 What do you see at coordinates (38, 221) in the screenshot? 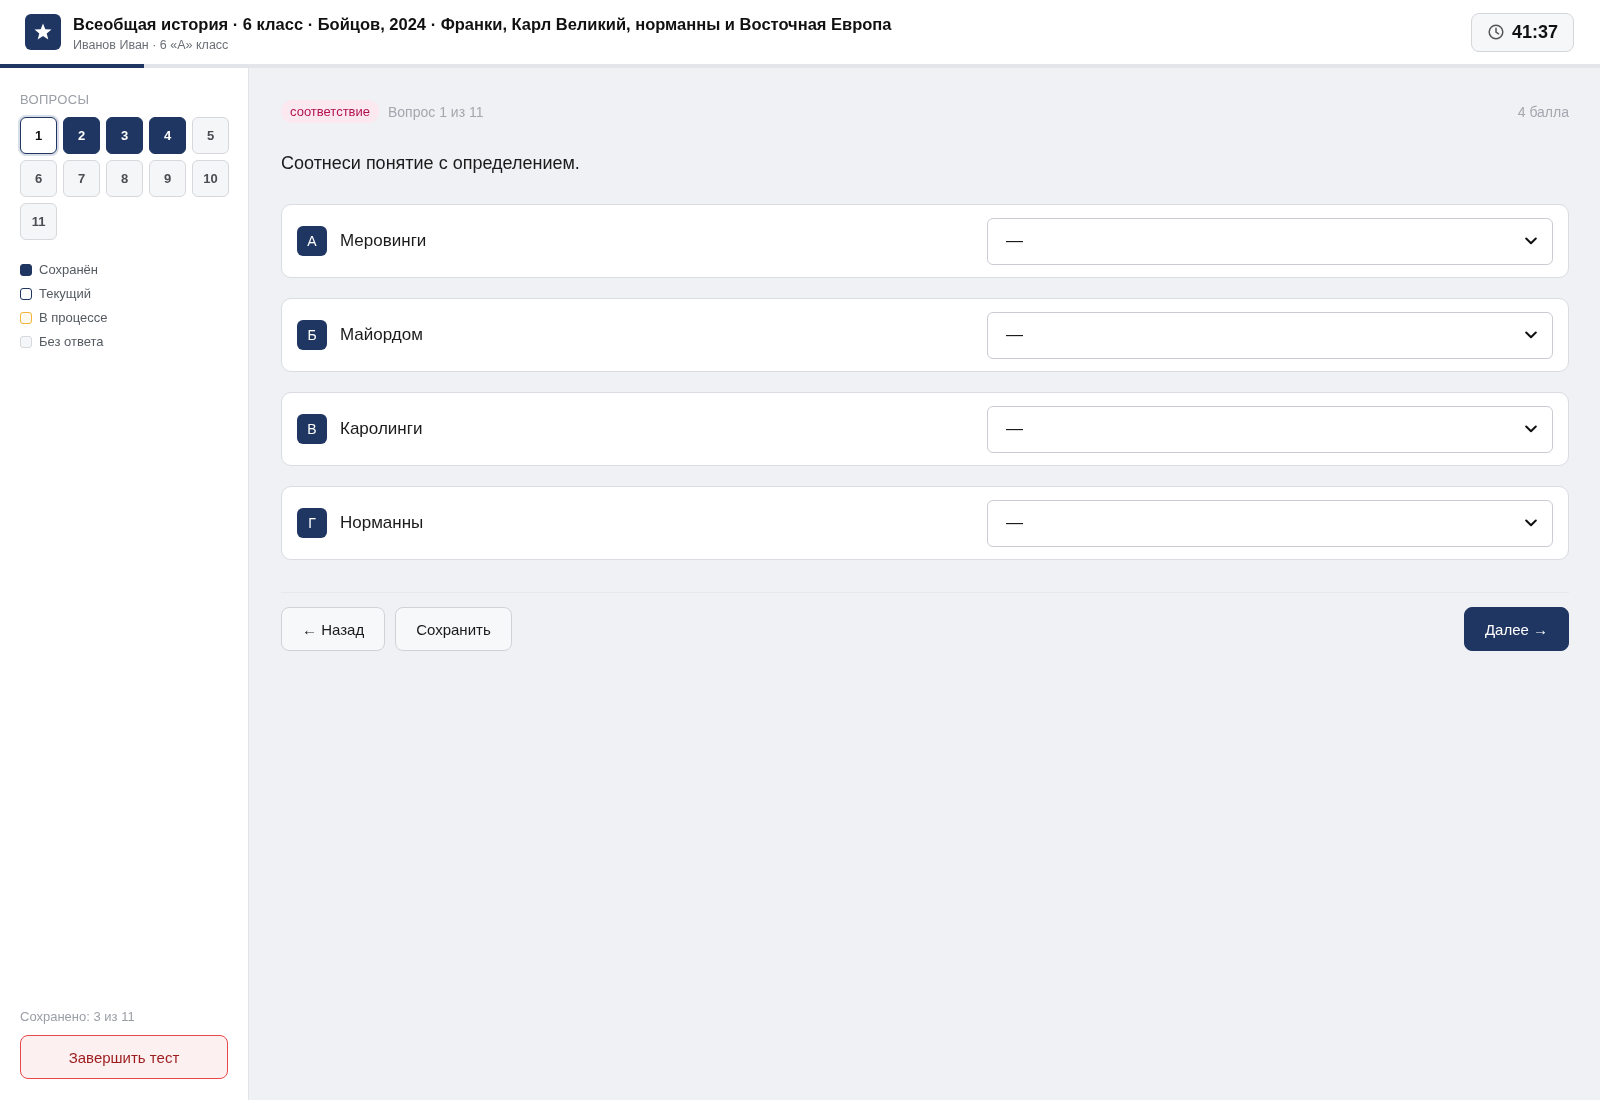
I see `question-number-button: 11` at bounding box center [38, 221].